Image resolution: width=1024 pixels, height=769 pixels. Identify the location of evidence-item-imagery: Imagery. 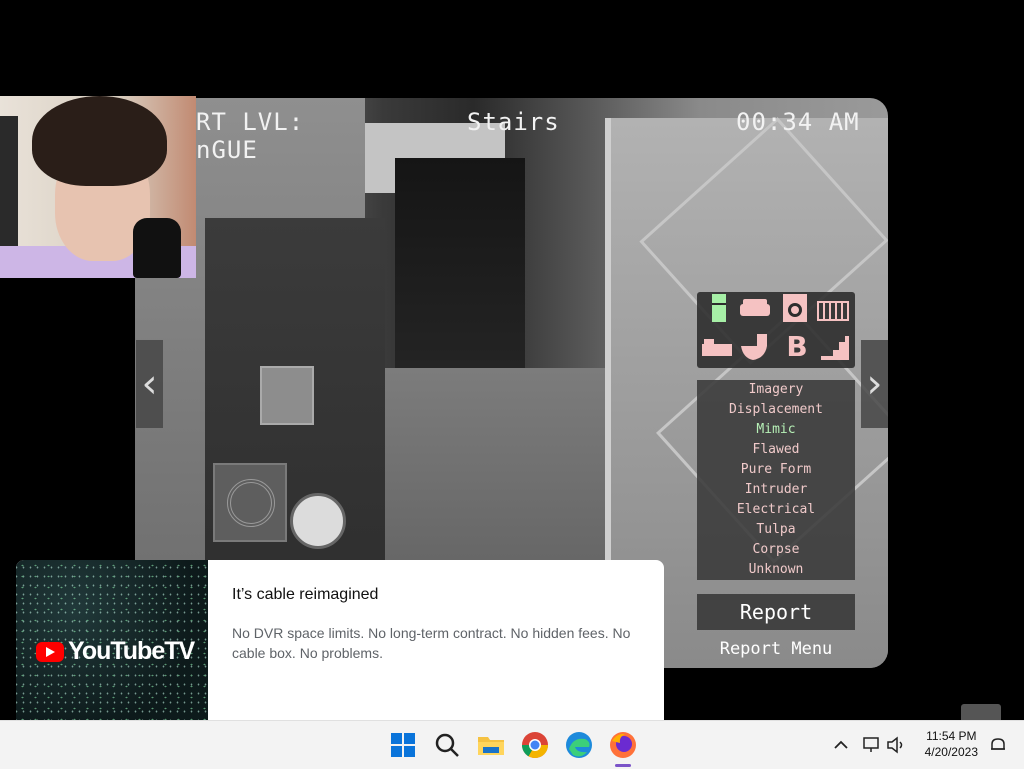
(776, 390).